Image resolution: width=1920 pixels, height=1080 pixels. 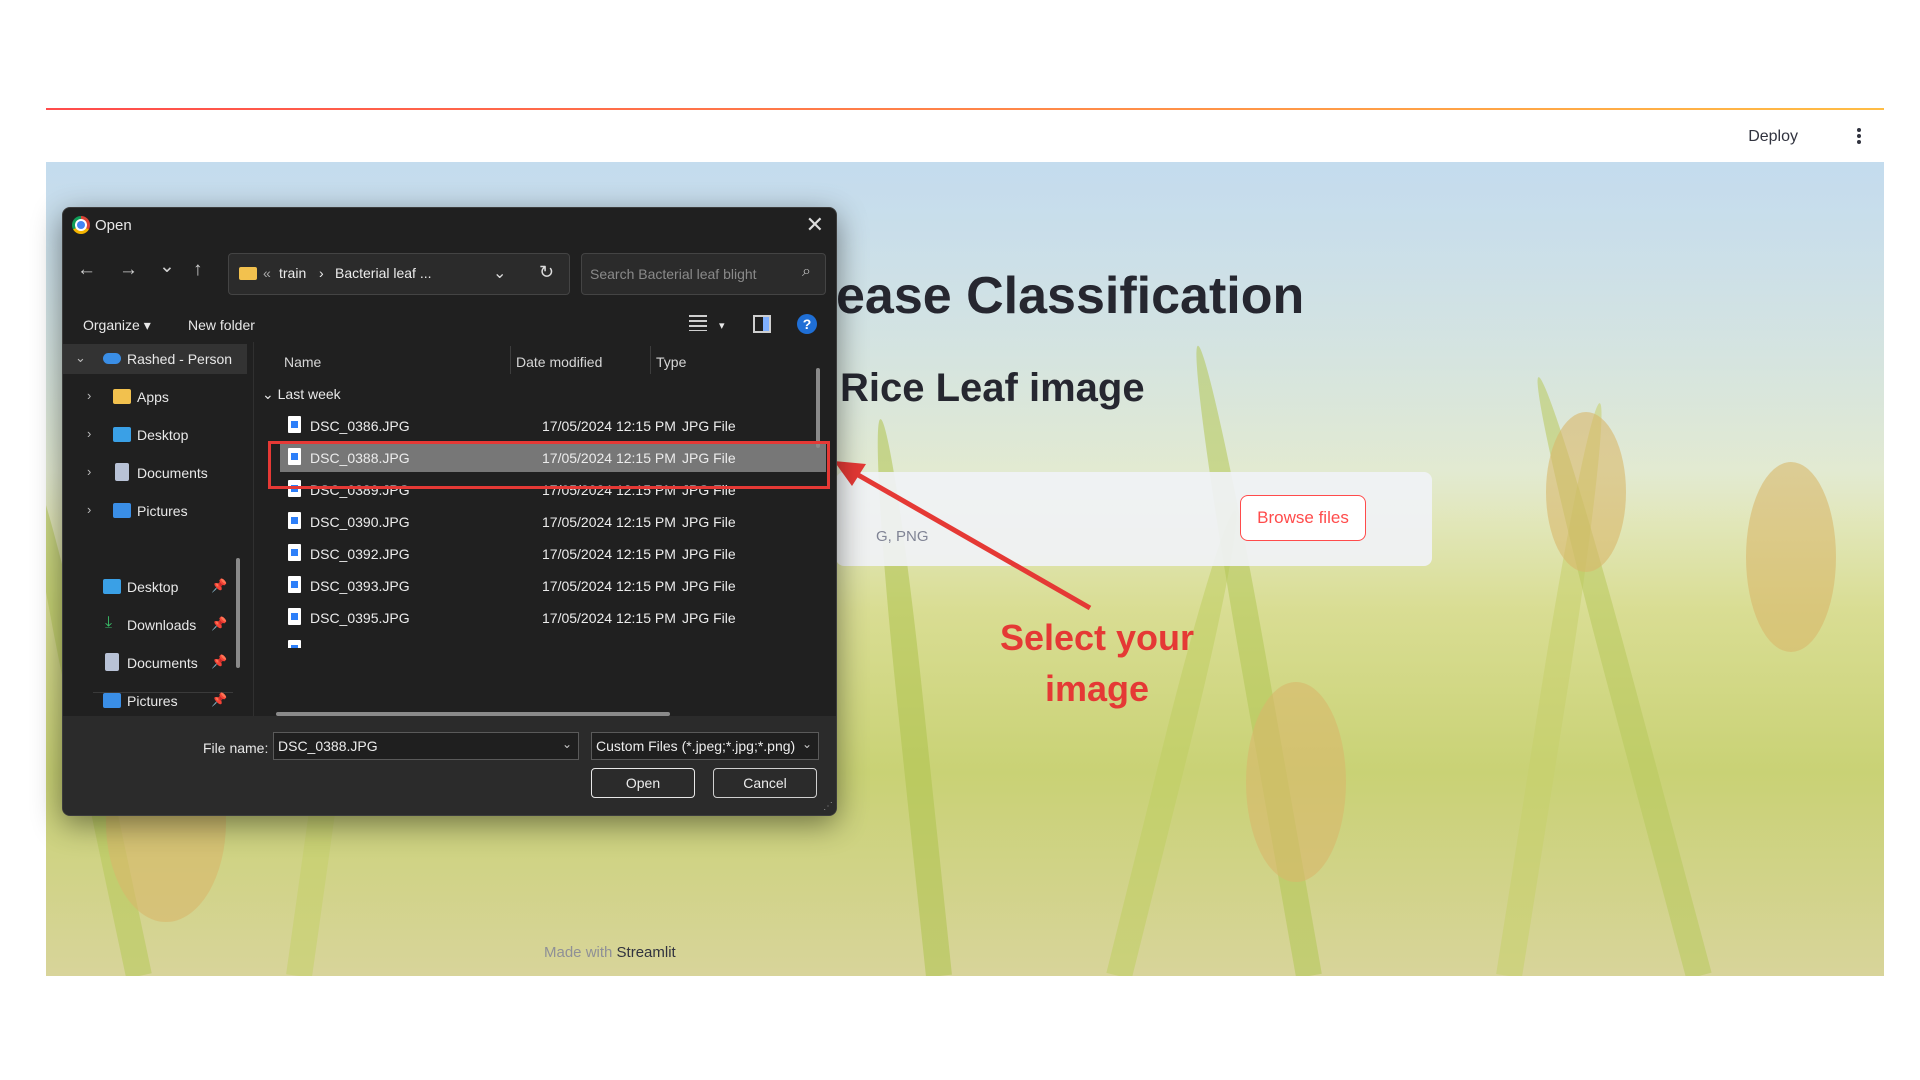 What do you see at coordinates (172, 473) in the screenshot?
I see `sidebar-item-label: Documents` at bounding box center [172, 473].